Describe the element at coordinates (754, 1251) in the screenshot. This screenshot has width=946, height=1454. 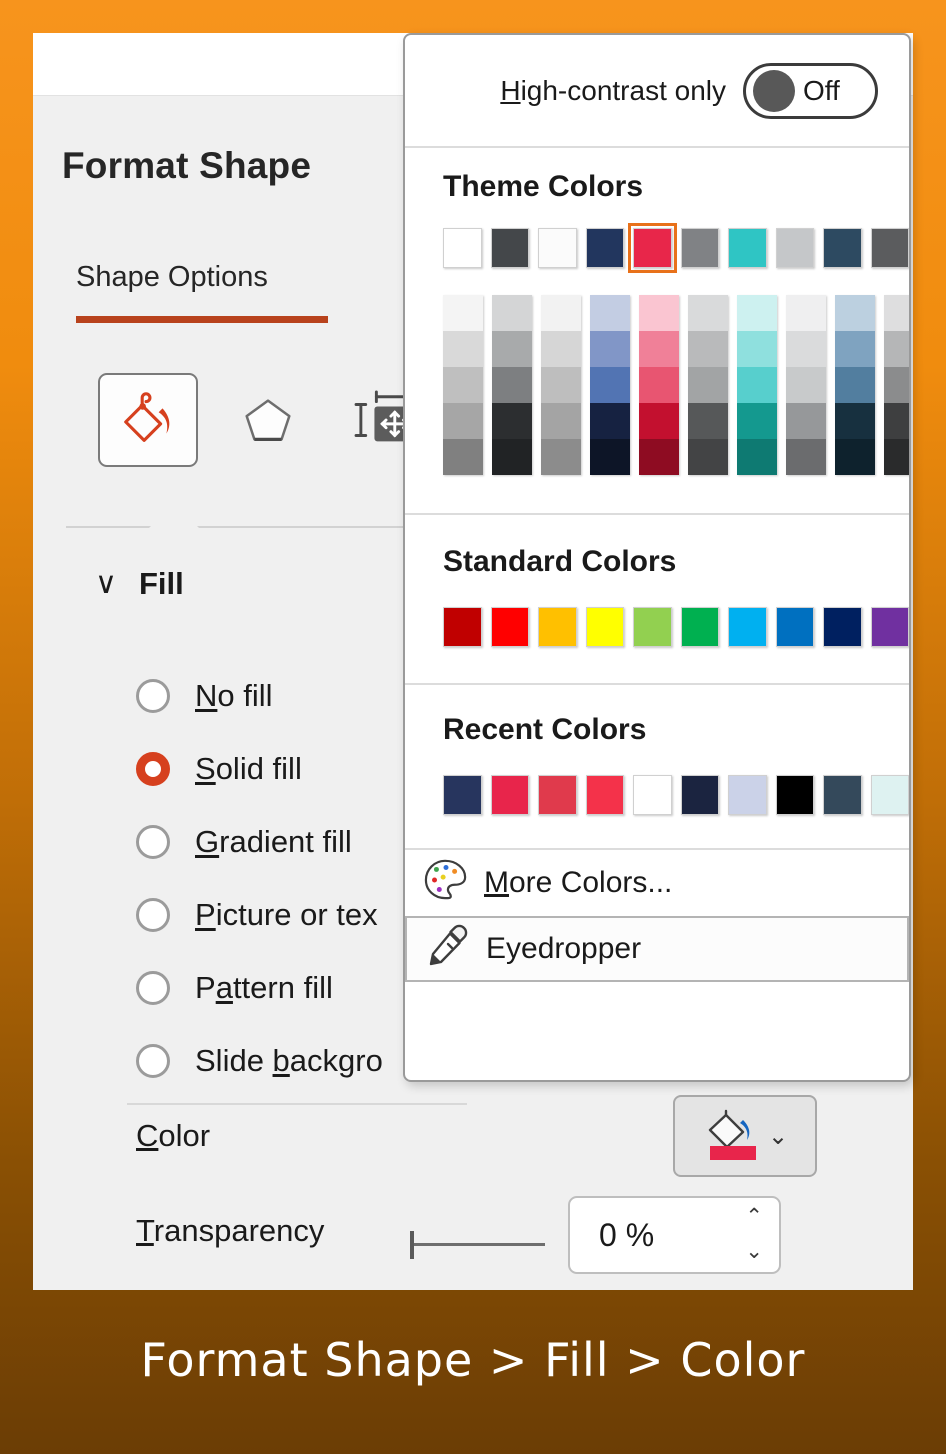
I see `spinner-down-button: ⌄` at that location.